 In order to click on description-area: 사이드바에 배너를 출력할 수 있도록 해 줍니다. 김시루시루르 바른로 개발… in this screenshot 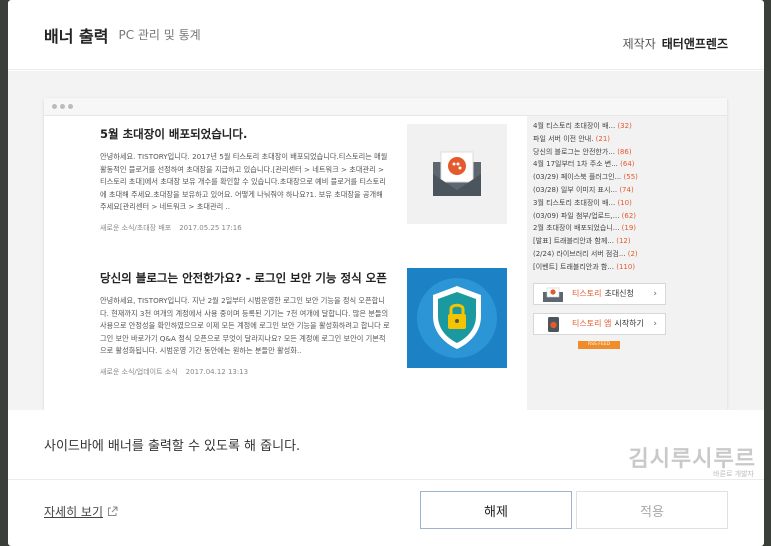, I will do `click(386, 445)`.